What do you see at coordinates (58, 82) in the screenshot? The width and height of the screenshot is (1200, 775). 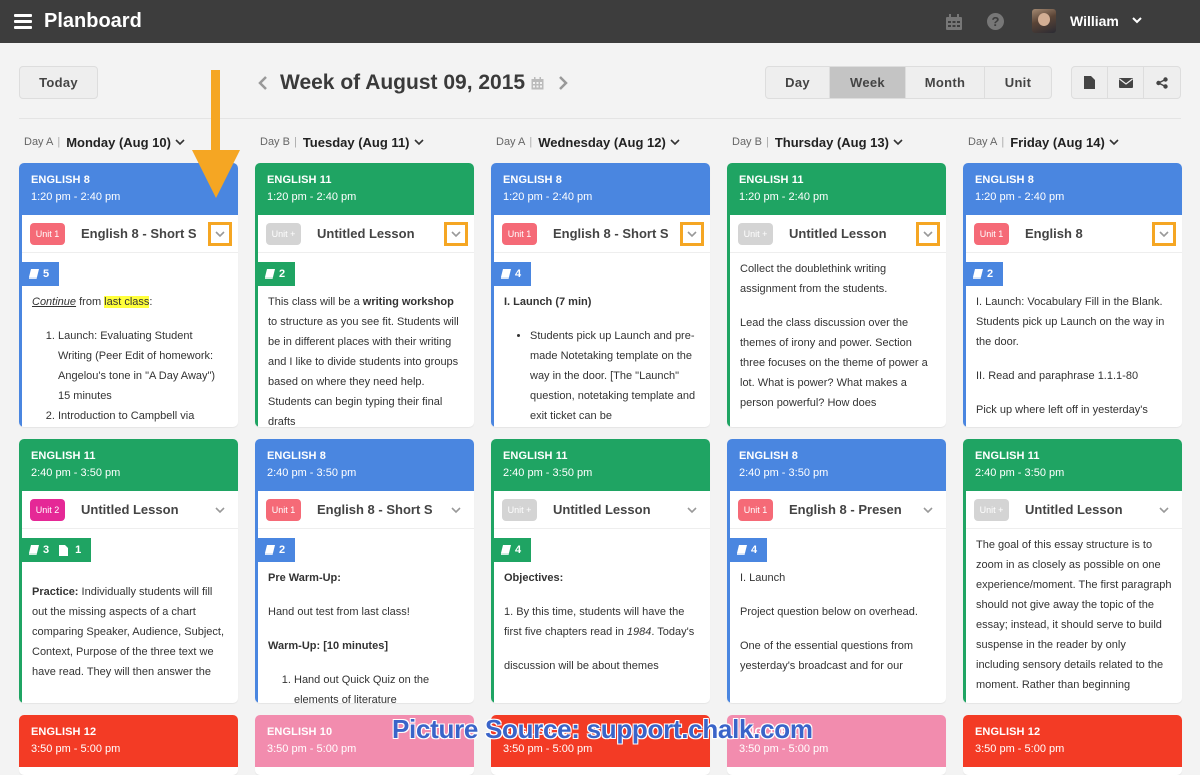 I see `today-button: Today` at bounding box center [58, 82].